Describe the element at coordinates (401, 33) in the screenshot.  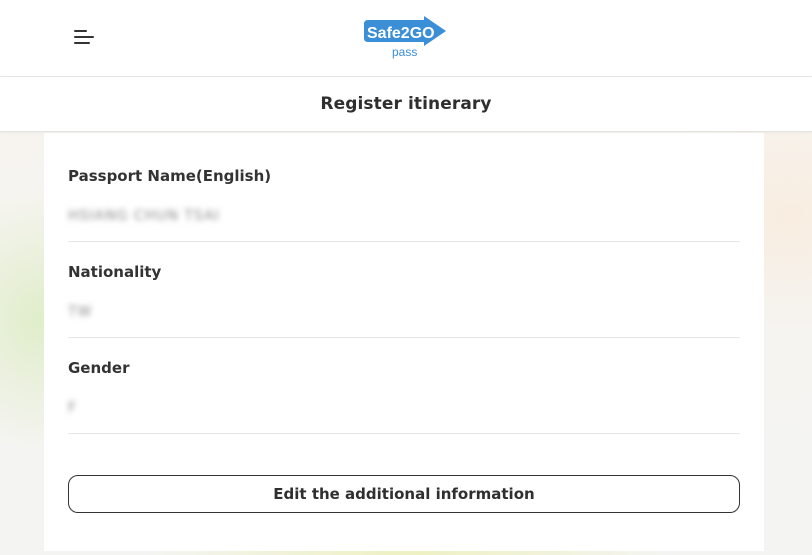
I see `logo-brand-text: Safe2GO` at that location.